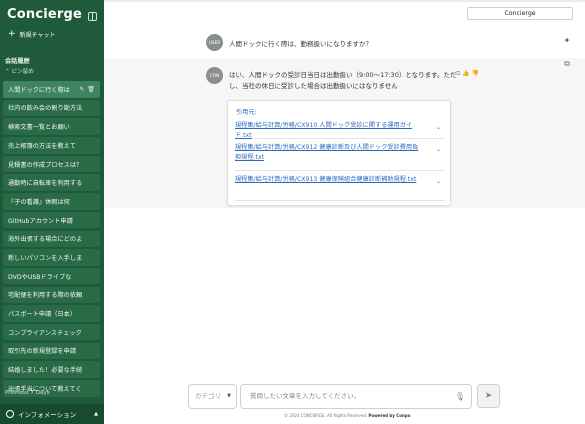 The height and width of the screenshot is (424, 585). I want to click on new-chat-label: 新規チャット, so click(37, 35).